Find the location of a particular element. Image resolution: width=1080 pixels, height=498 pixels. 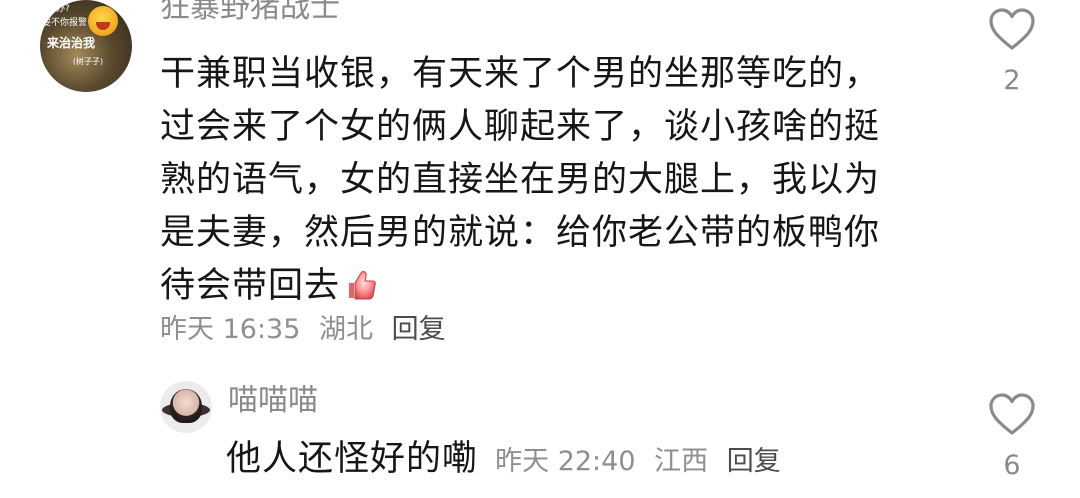

reply-line: 他人还怪好的嘞 昨天 22:40 江西 回复 is located at coordinates (508, 459).